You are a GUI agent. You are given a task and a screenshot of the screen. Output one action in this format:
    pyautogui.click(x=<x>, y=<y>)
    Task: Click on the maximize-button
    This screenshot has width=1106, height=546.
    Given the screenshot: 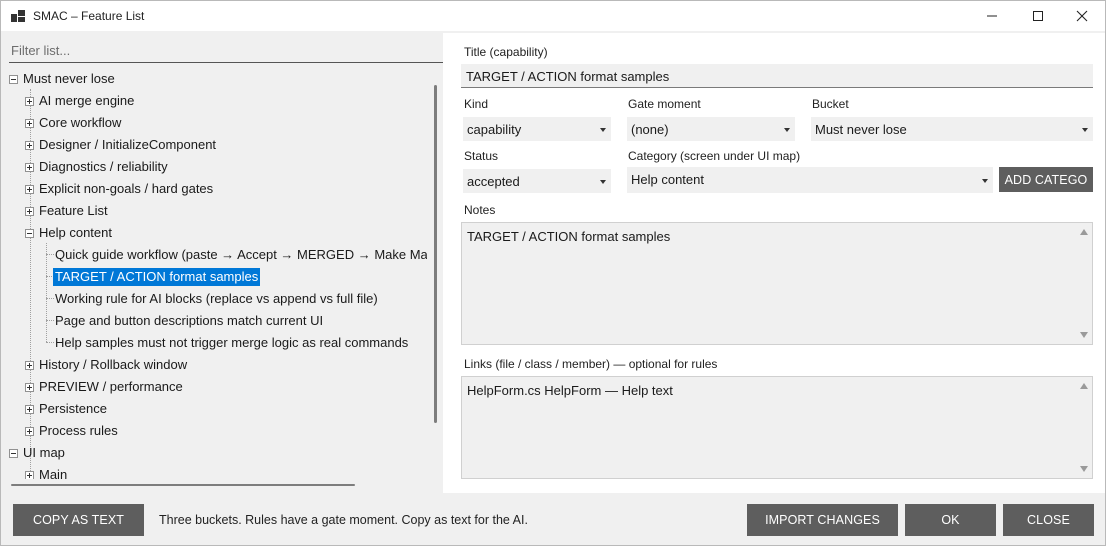 What is the action you would take?
    pyautogui.click(x=1038, y=16)
    